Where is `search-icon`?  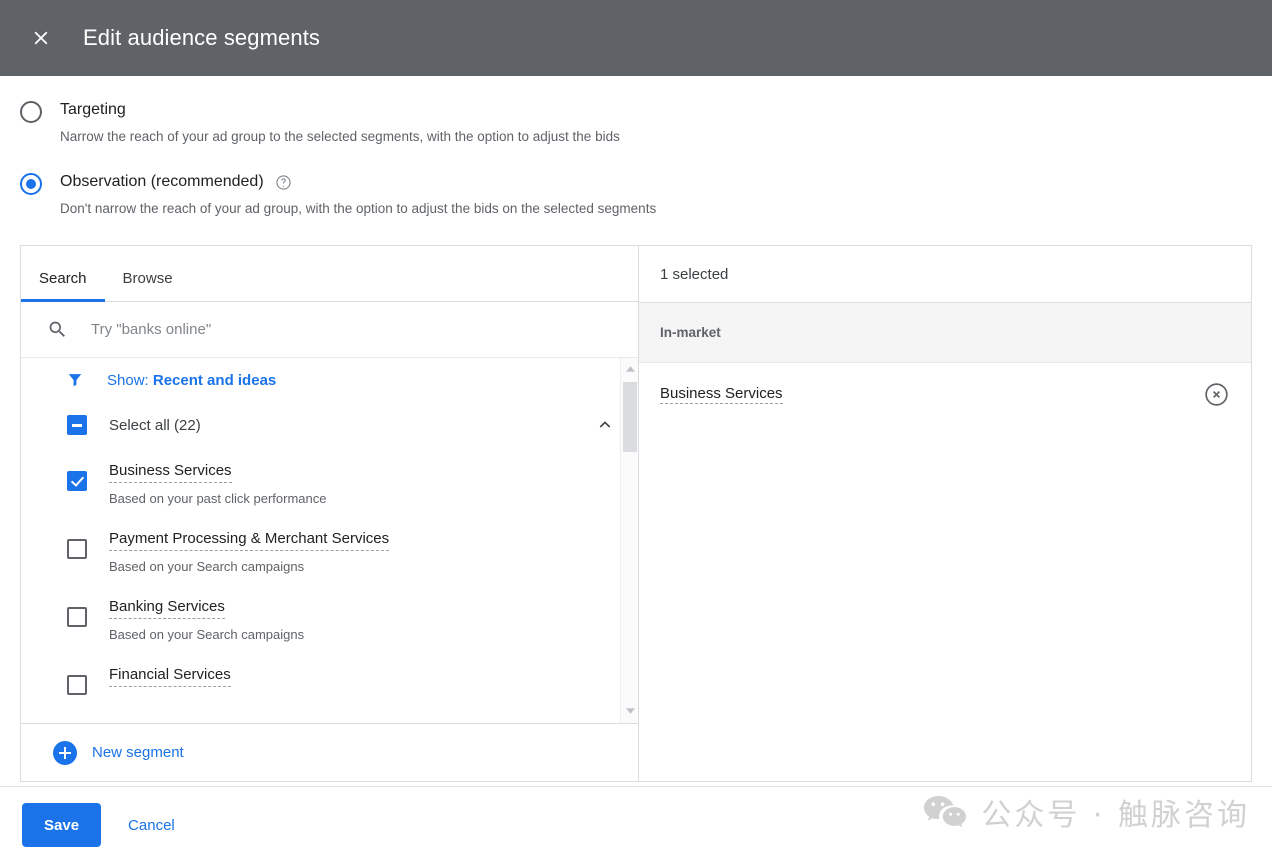
search-icon is located at coordinates (57, 329).